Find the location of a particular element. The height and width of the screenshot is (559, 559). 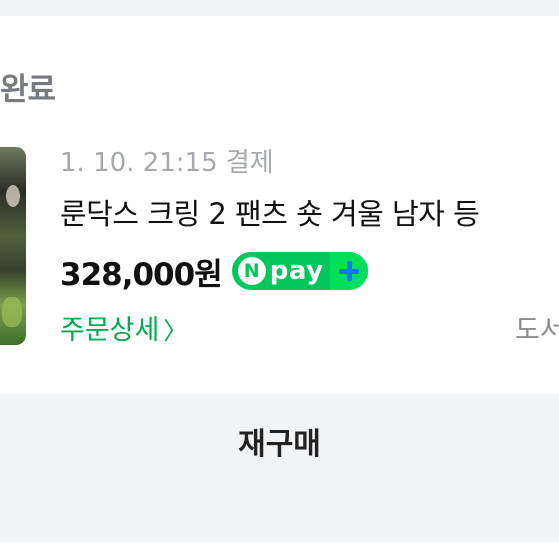

product-price: 328,000원 is located at coordinates (141, 274).